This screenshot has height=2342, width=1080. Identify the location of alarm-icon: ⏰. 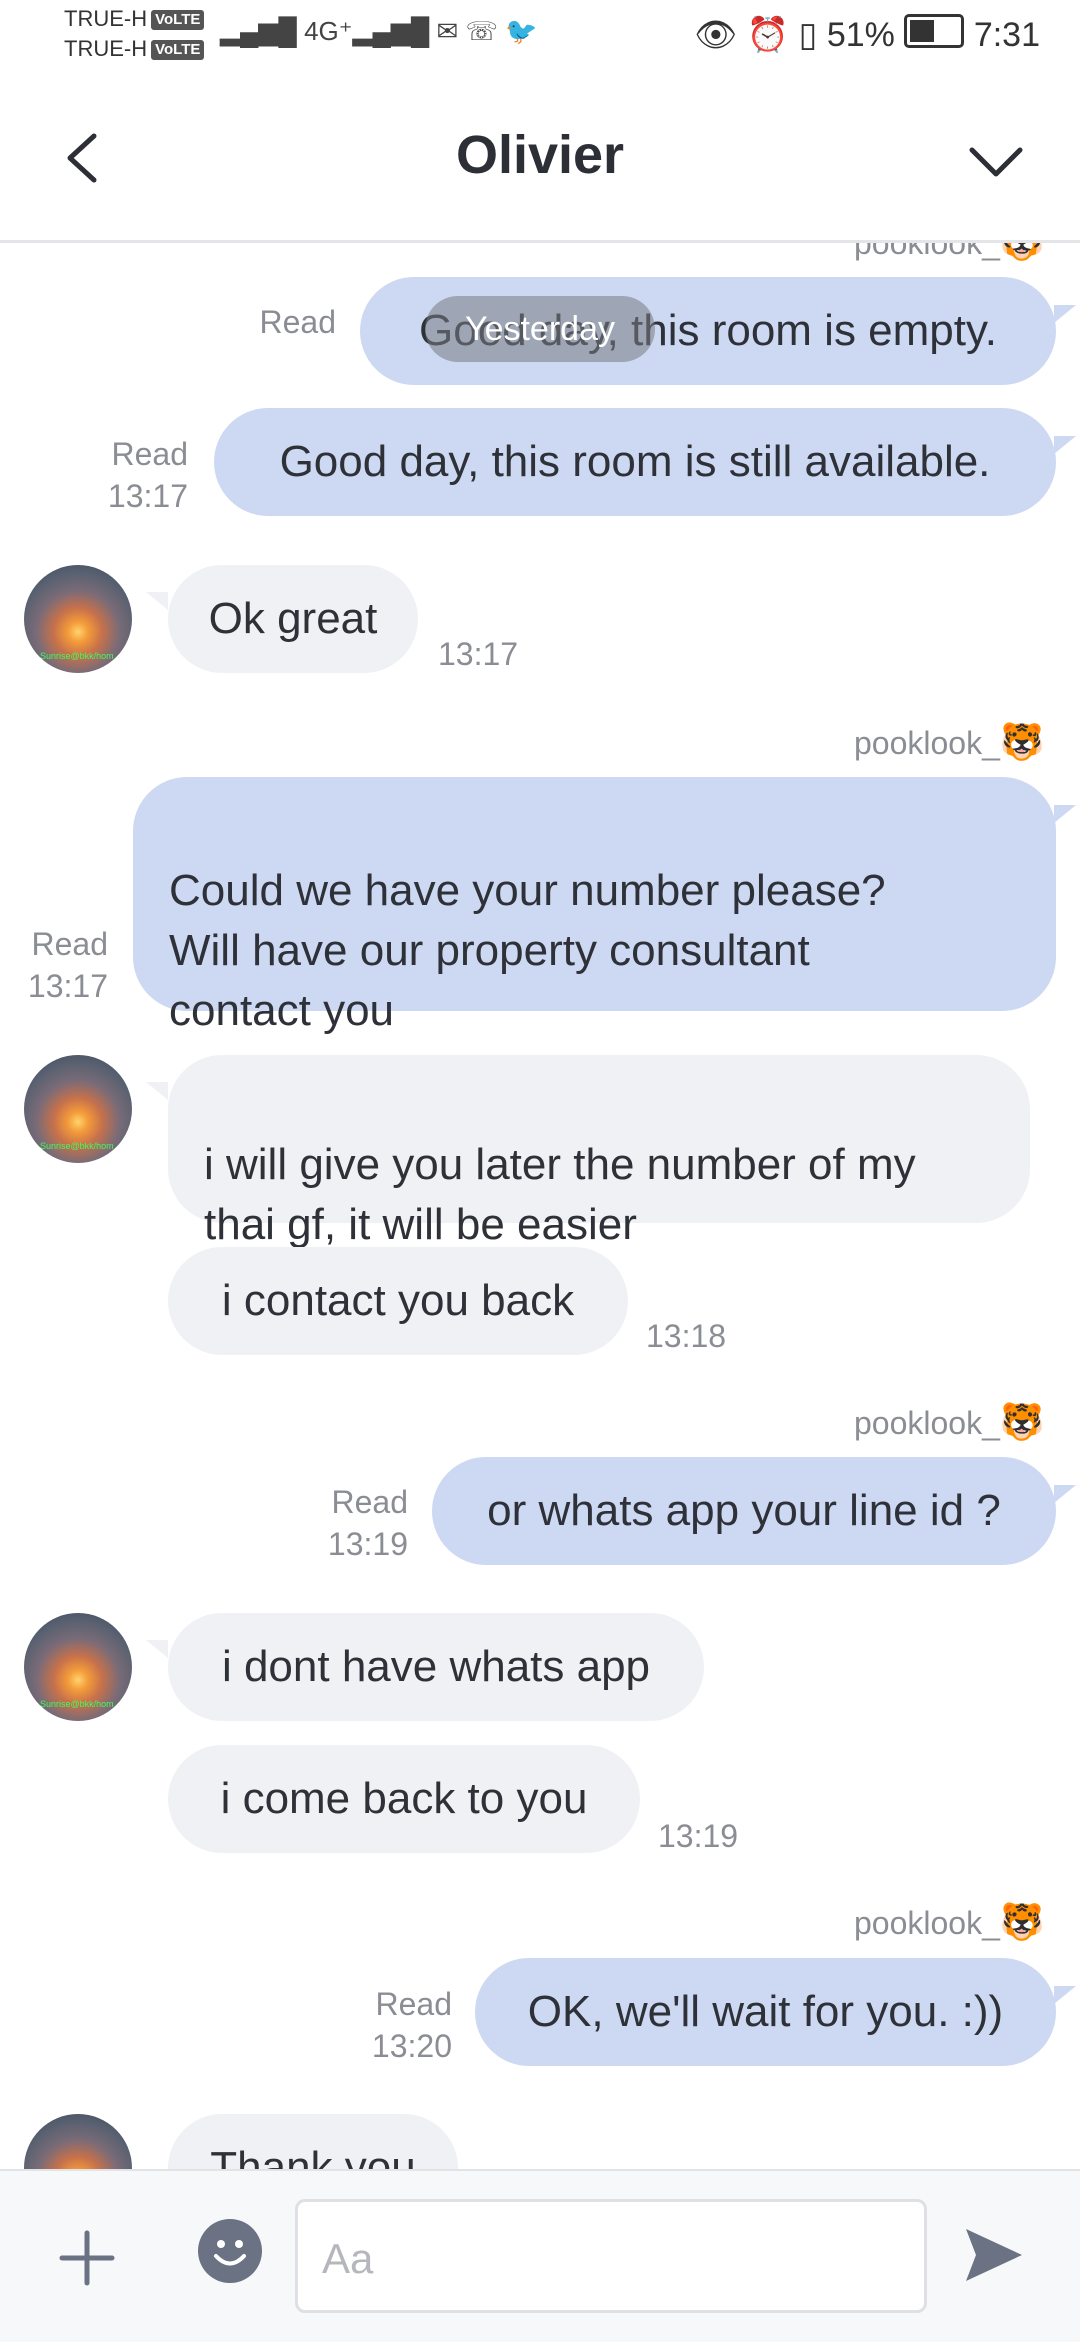
(768, 35).